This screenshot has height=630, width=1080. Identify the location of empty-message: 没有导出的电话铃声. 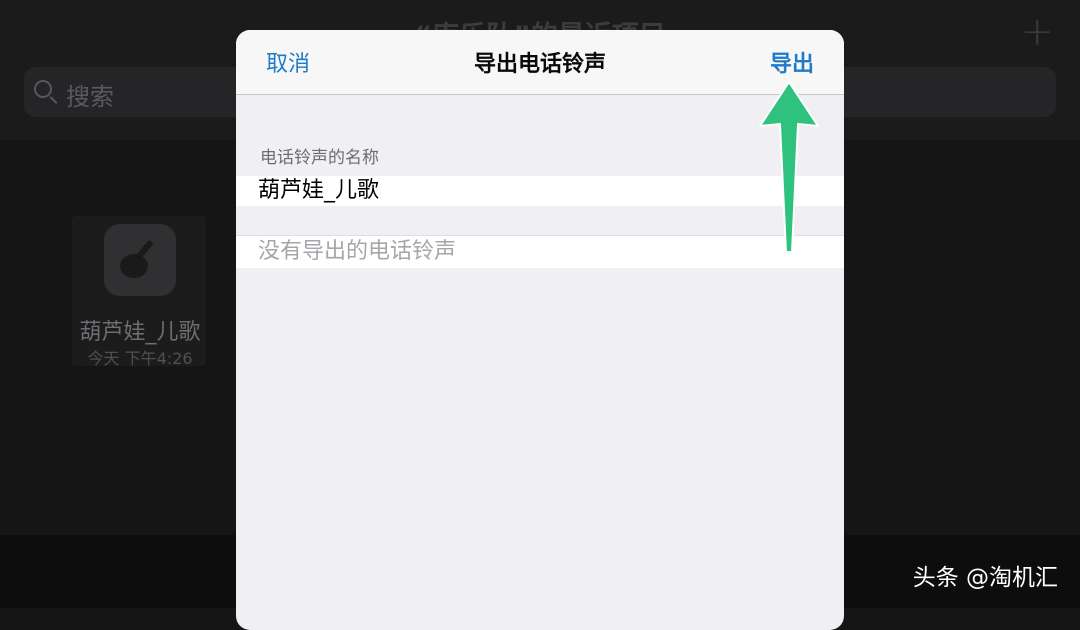
(357, 251).